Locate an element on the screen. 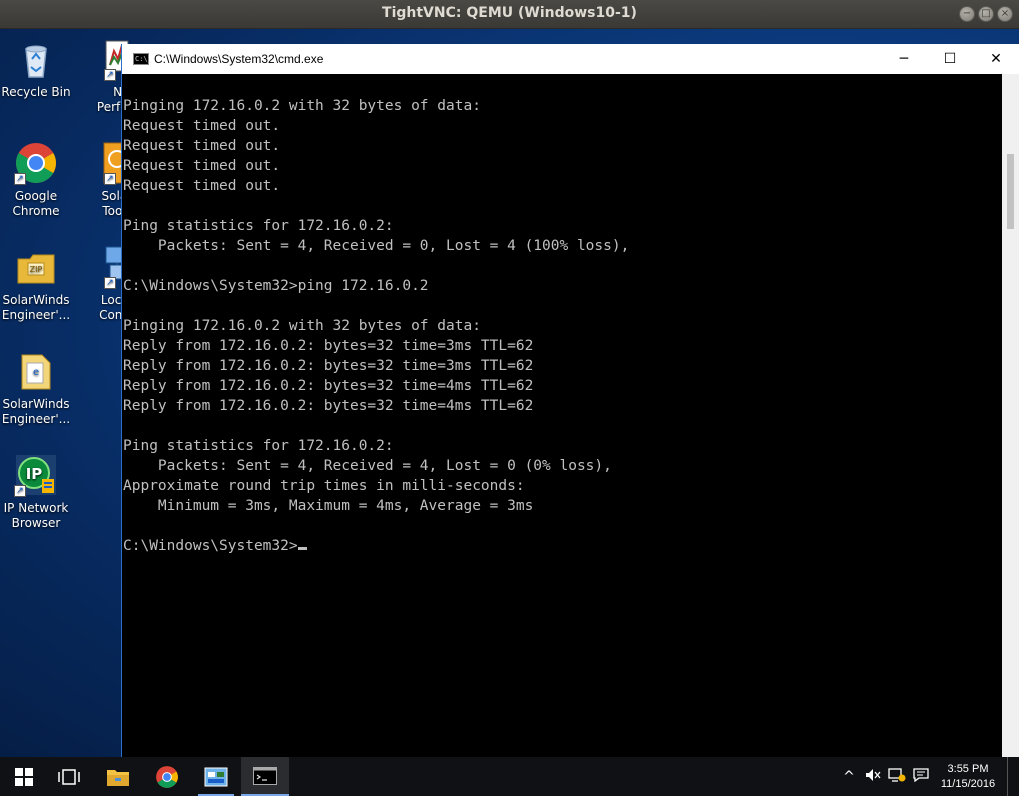 Image resolution: width=1019 pixels, height=796 pixels. chrome-icon: ↗ is located at coordinates (36, 163).